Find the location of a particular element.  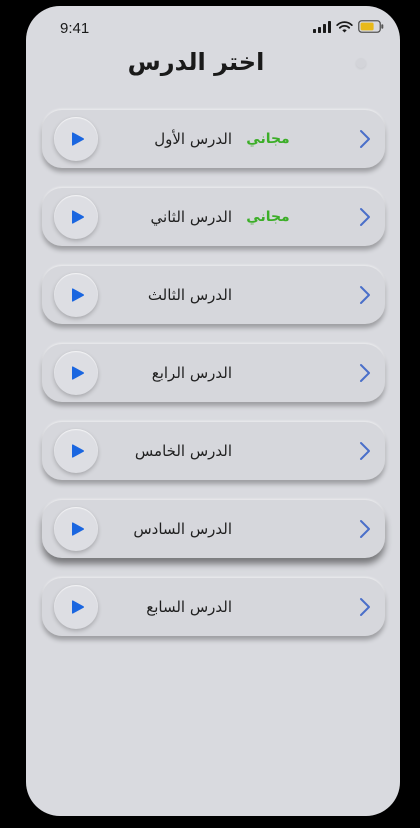

lesson-title: الدرس الثاني is located at coordinates (191, 217).